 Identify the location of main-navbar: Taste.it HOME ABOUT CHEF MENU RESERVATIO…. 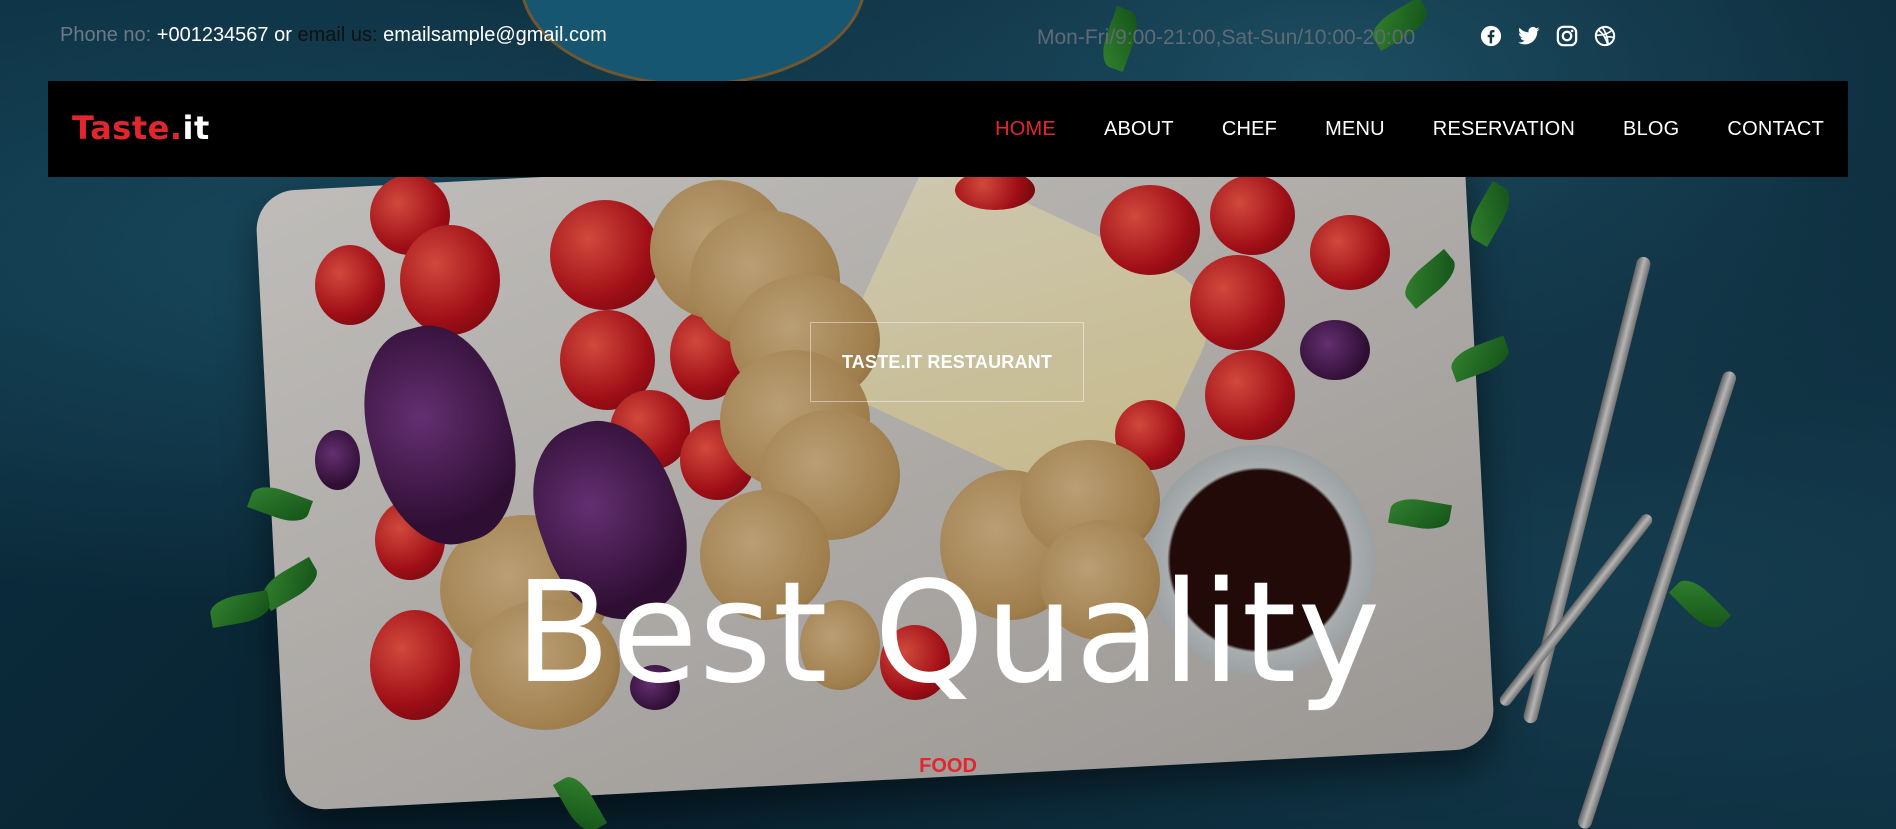
(948, 129).